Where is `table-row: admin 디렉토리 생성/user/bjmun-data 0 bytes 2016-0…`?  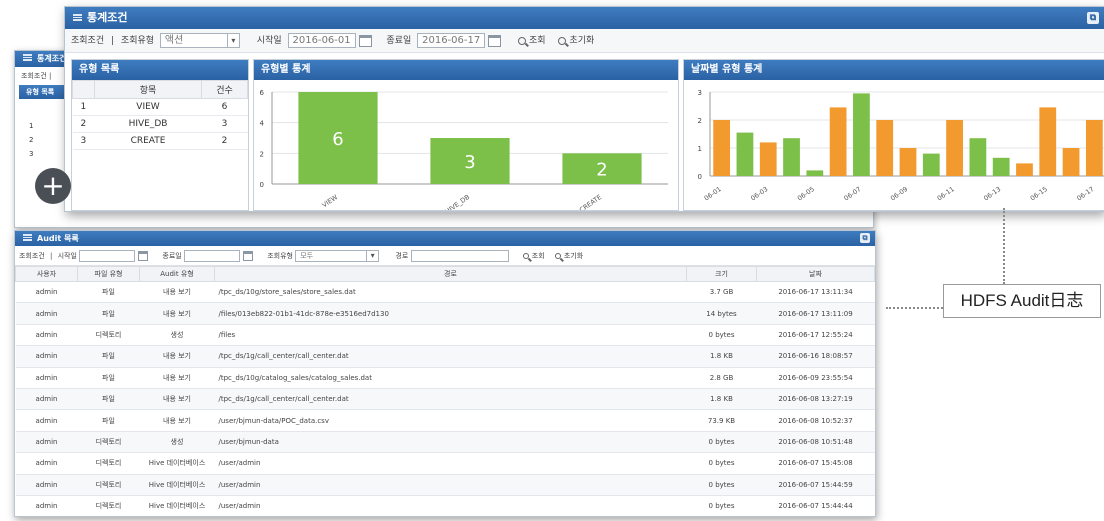 table-row: admin 디렉토리 생성/user/bjmun-data 0 bytes 2016-0… is located at coordinates (445, 442).